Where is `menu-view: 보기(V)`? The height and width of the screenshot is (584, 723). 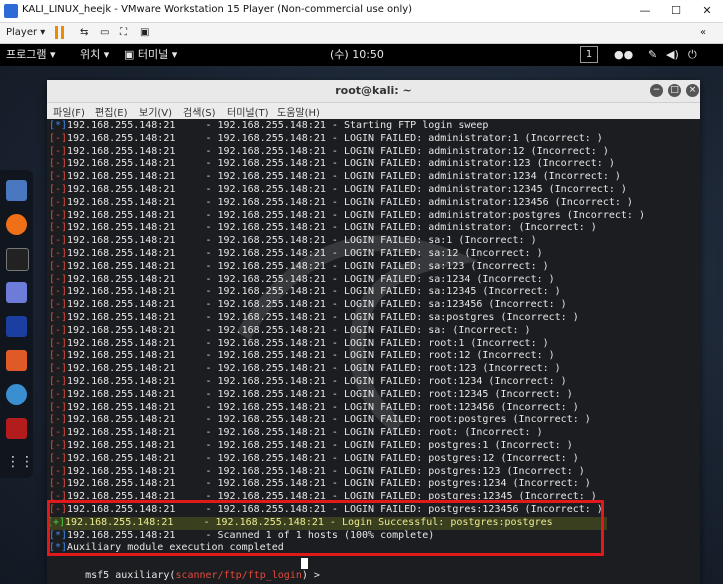
menu-view: 보기(V) is located at coordinates (155, 111).